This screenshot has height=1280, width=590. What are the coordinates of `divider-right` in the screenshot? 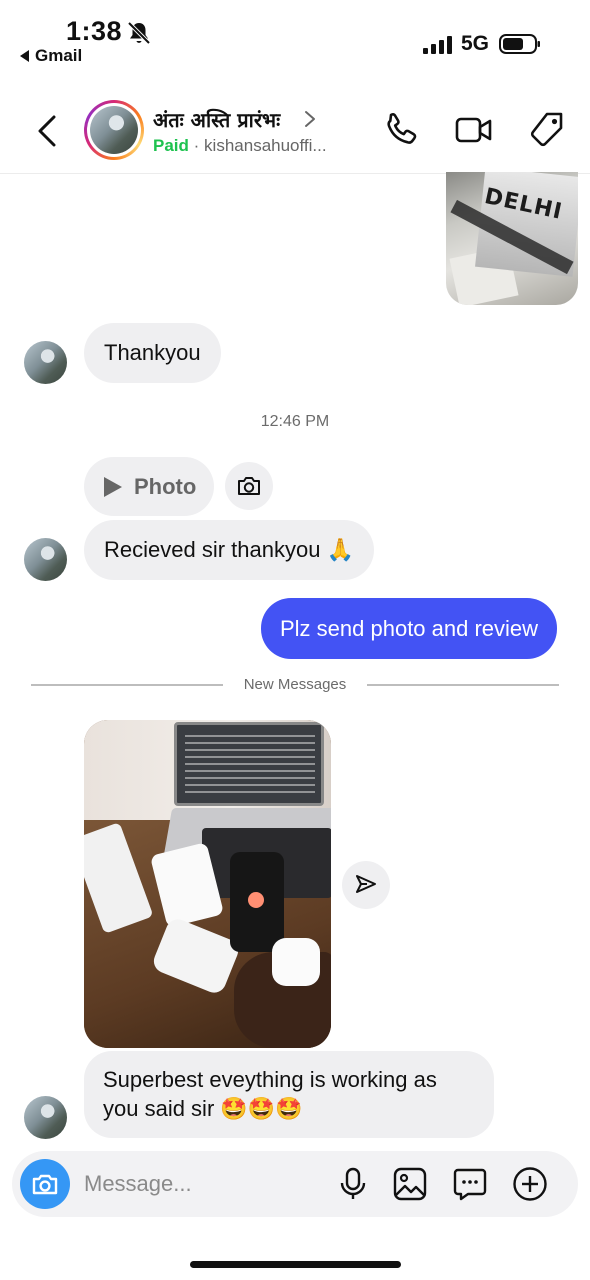 It's located at (463, 685).